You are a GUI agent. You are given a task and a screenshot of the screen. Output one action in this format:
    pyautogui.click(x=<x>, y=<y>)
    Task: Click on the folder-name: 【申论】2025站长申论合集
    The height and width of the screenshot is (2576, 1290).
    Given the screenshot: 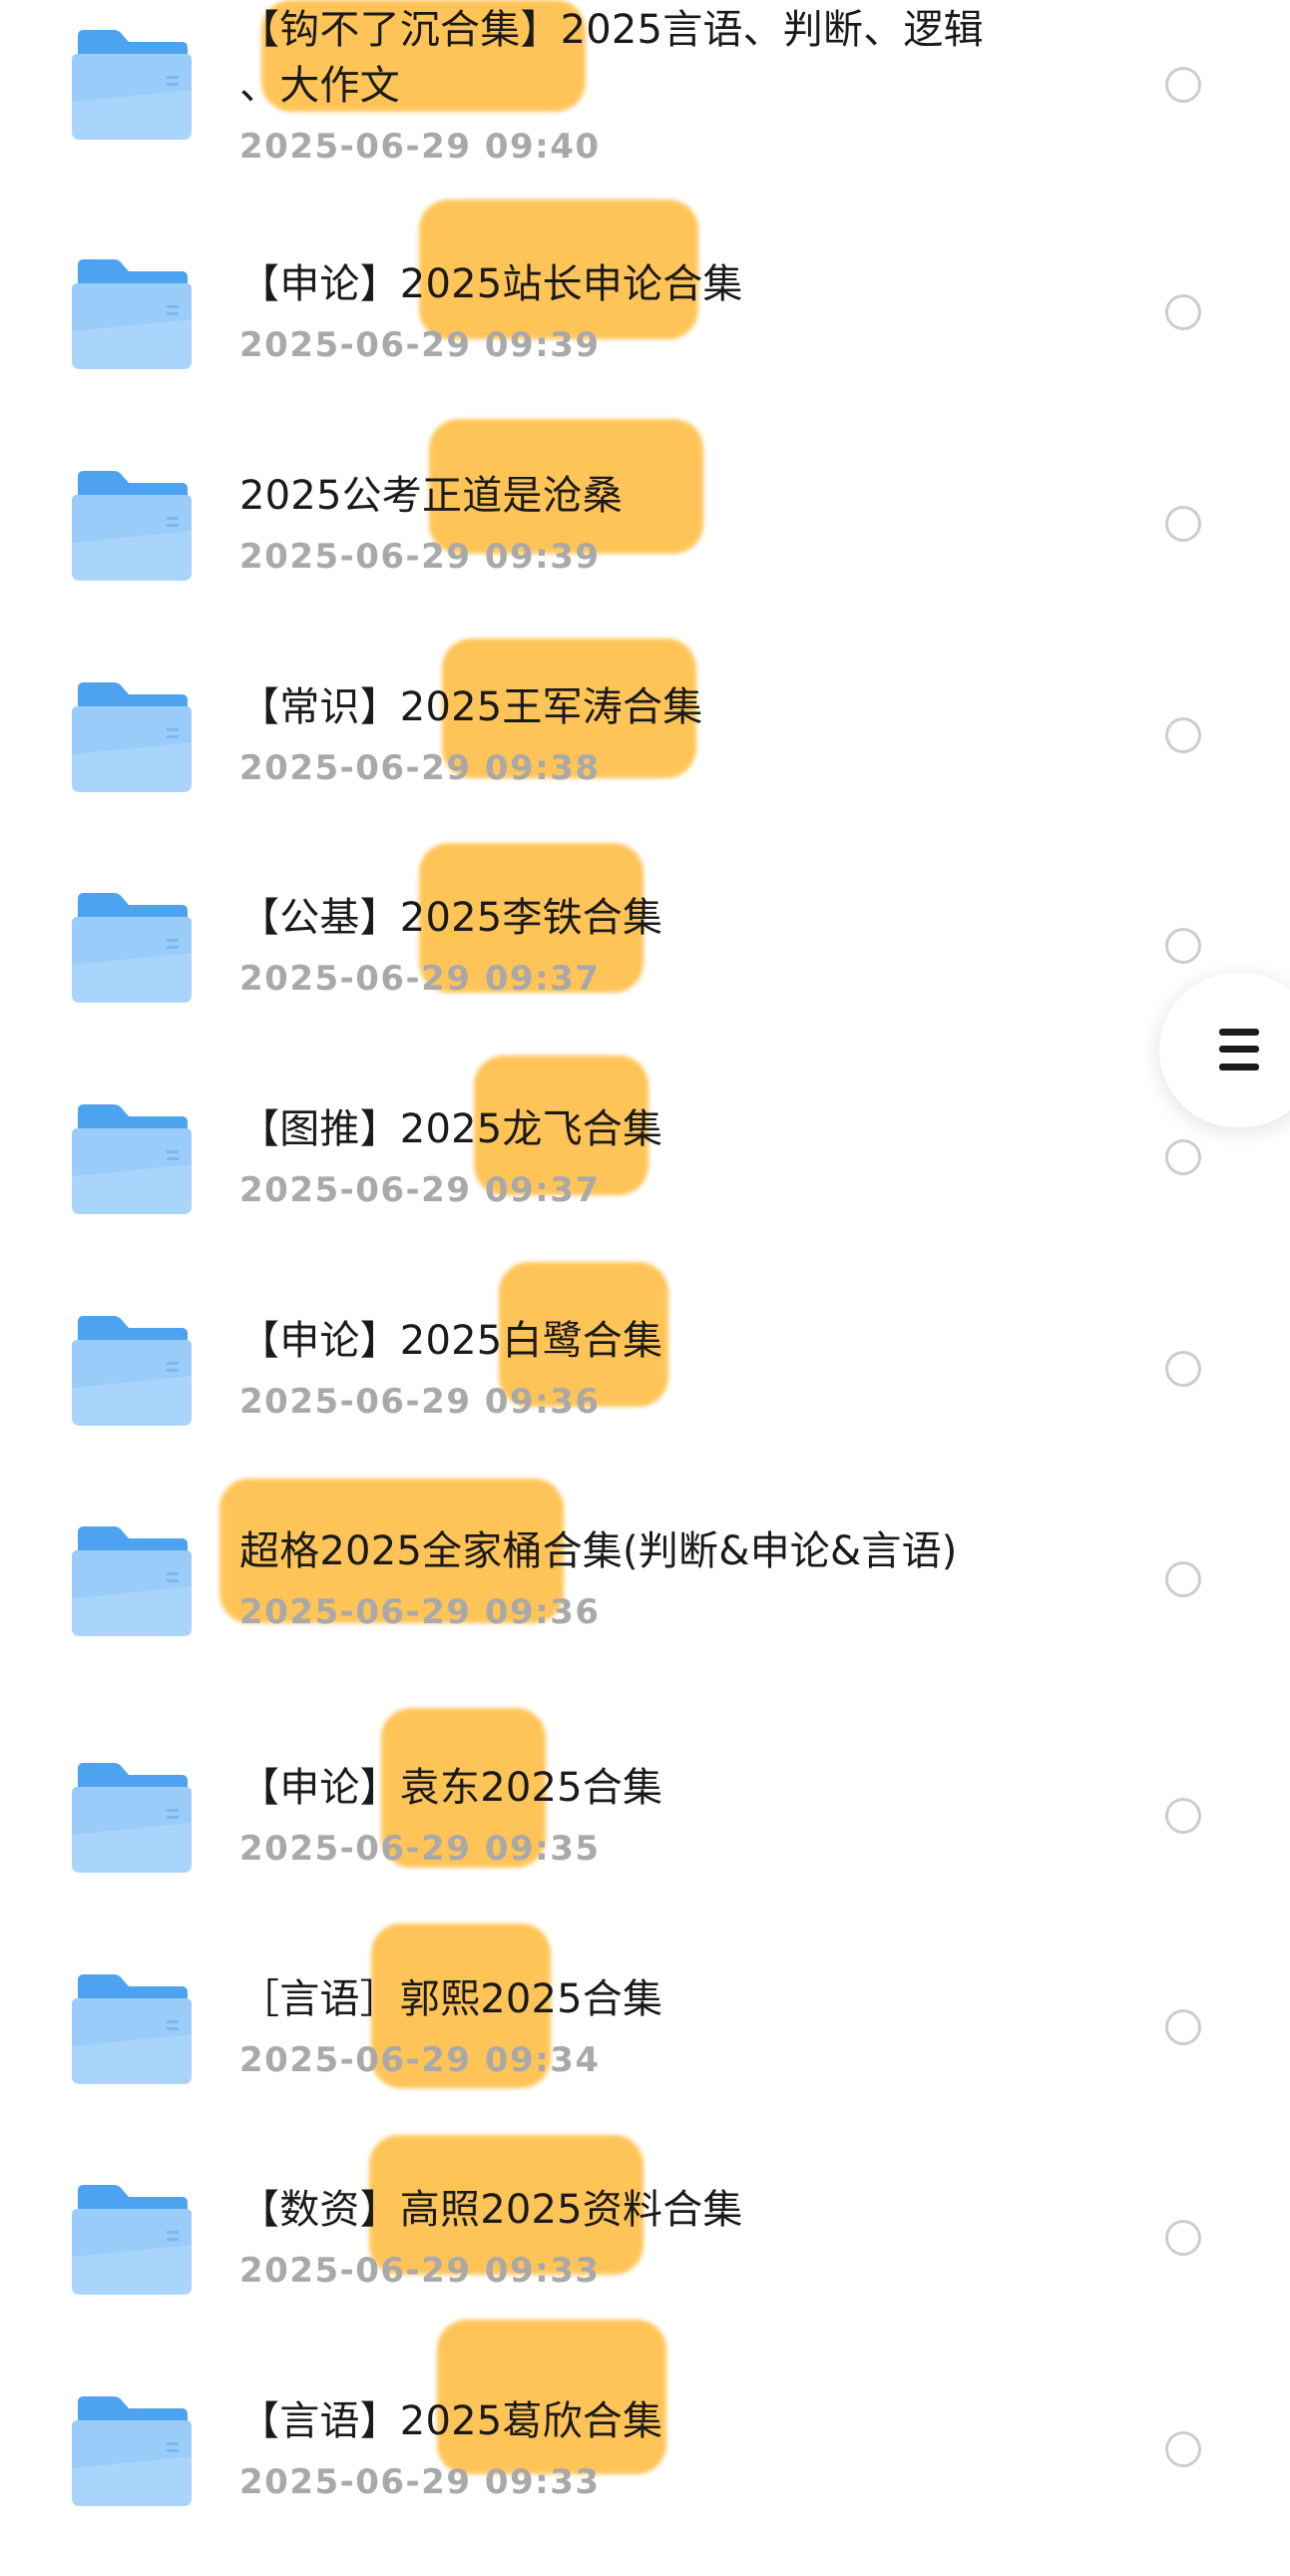 What is the action you would take?
    pyautogui.click(x=491, y=284)
    